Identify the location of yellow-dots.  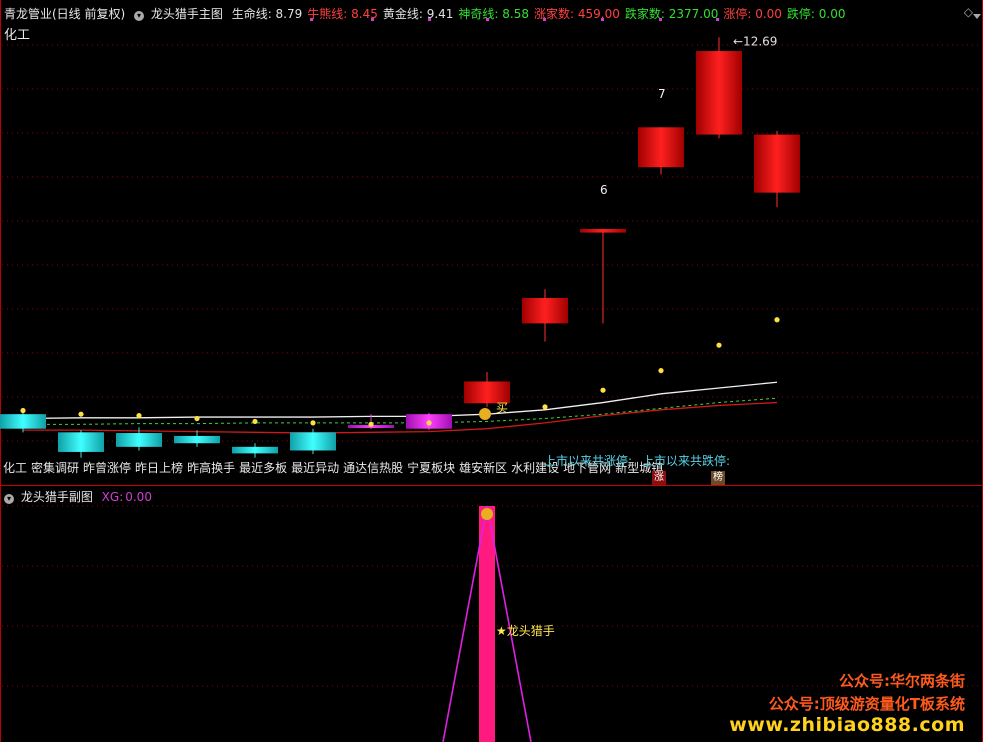
(400, 372).